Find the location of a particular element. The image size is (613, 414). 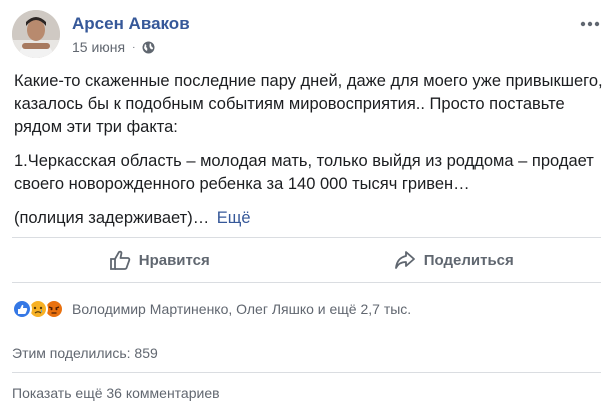

author-name: Арсен Аваков is located at coordinates (131, 24).